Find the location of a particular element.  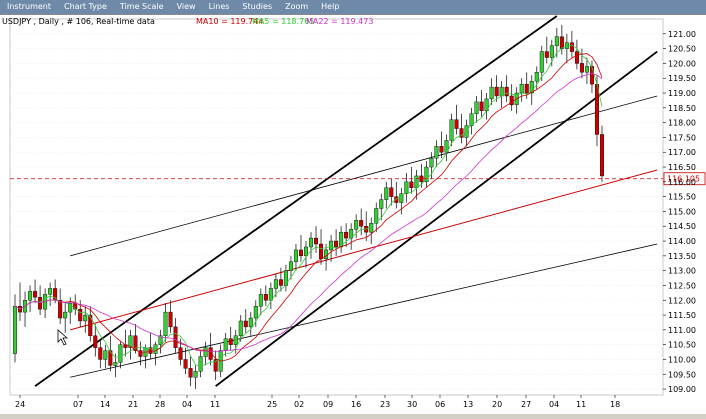

y-tick-label: 116.00 is located at coordinates (682, 182).